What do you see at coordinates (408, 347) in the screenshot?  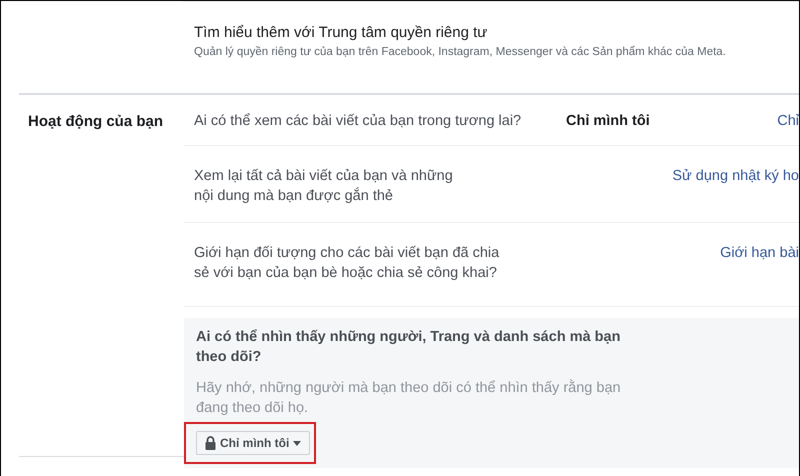 I see `setting-question: Ai có thể nhìn thấy những người, Trang và danh sách mà bạn theo dõi?` at bounding box center [408, 347].